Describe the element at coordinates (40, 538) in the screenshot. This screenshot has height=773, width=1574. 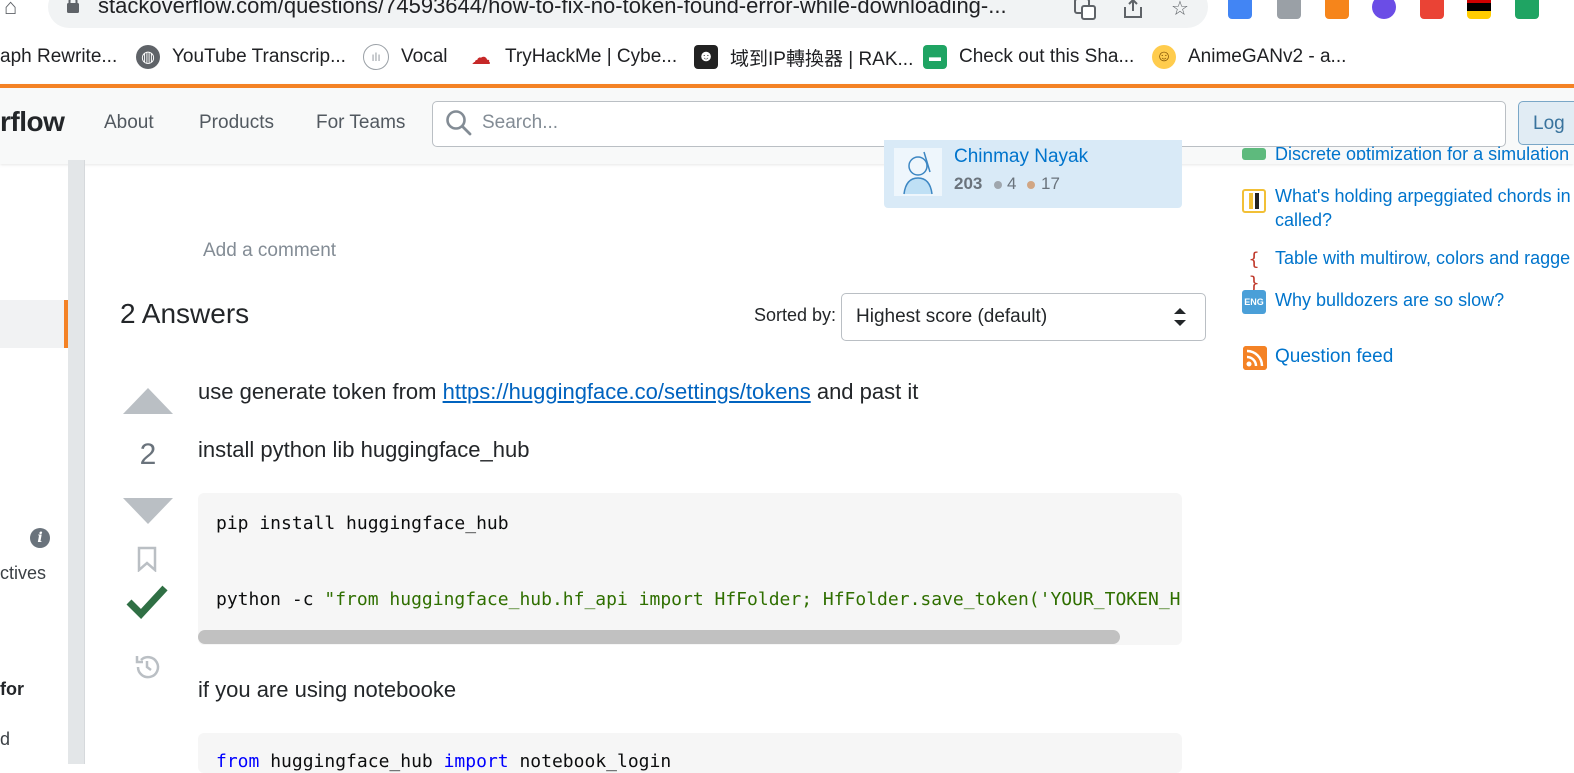
I see `info-icon: i` at that location.